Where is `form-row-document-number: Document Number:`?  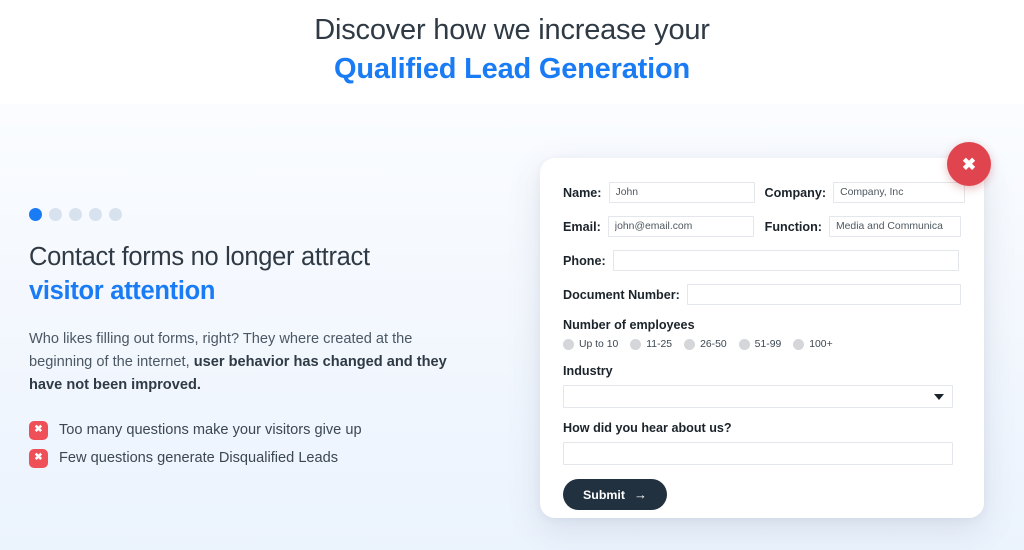
form-row-document-number: Document Number: is located at coordinates (762, 294).